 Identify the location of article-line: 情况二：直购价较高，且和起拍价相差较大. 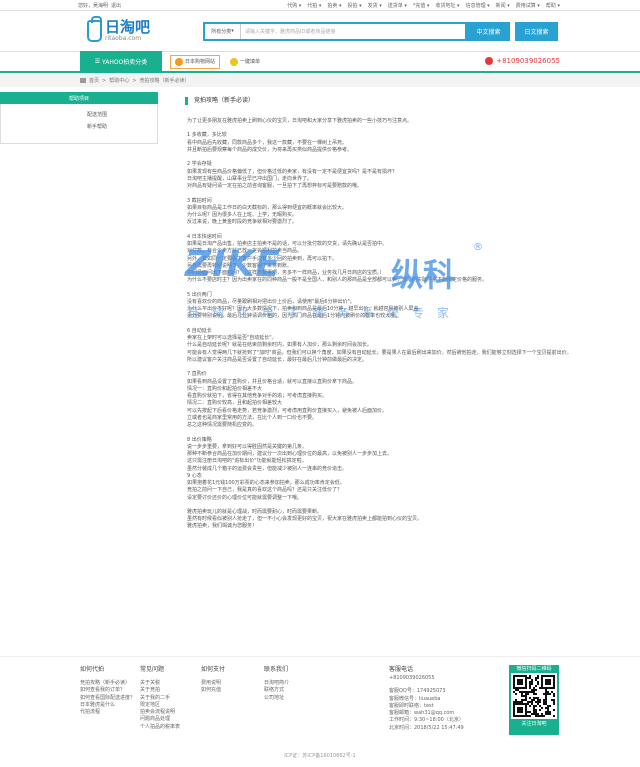
(235, 403).